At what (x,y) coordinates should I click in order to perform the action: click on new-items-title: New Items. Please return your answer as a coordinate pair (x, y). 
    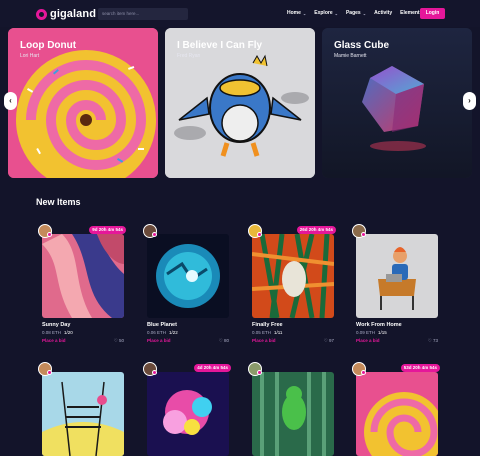
    Looking at the image, I should click on (58, 202).